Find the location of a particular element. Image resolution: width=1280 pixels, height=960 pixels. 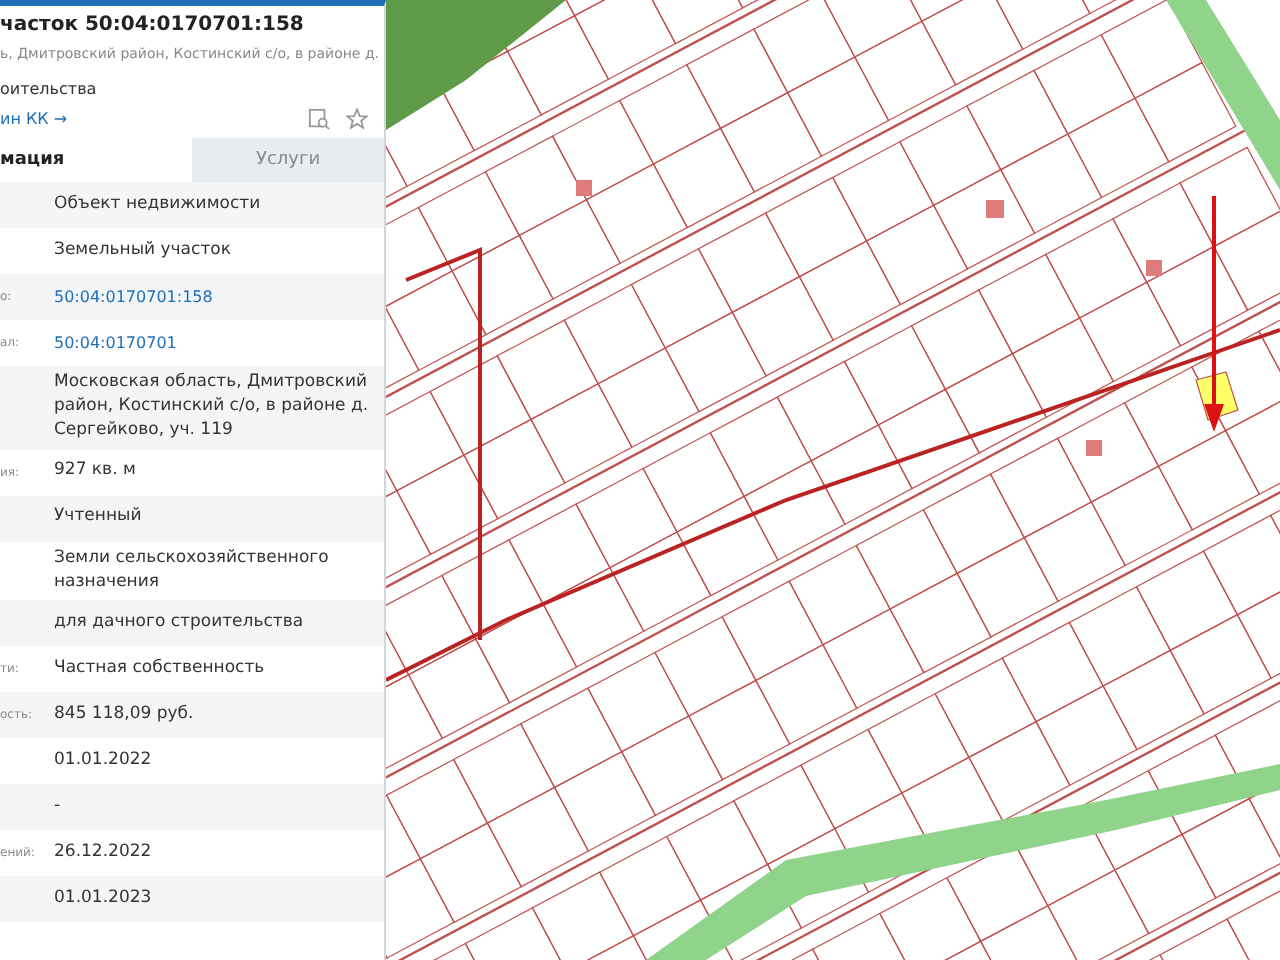

tab: Услуги is located at coordinates (288, 160).